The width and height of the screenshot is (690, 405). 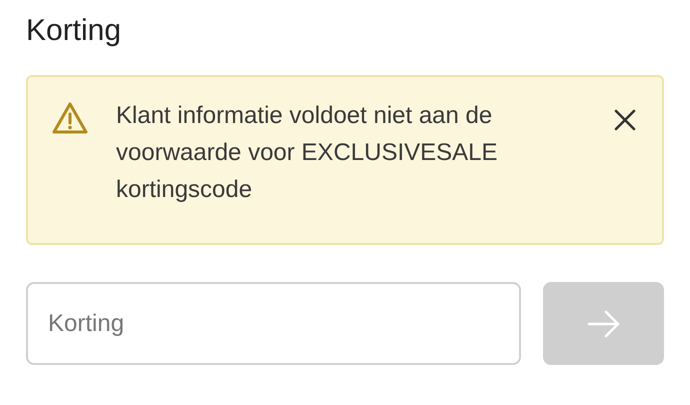 I want to click on close-icon, so click(x=625, y=120).